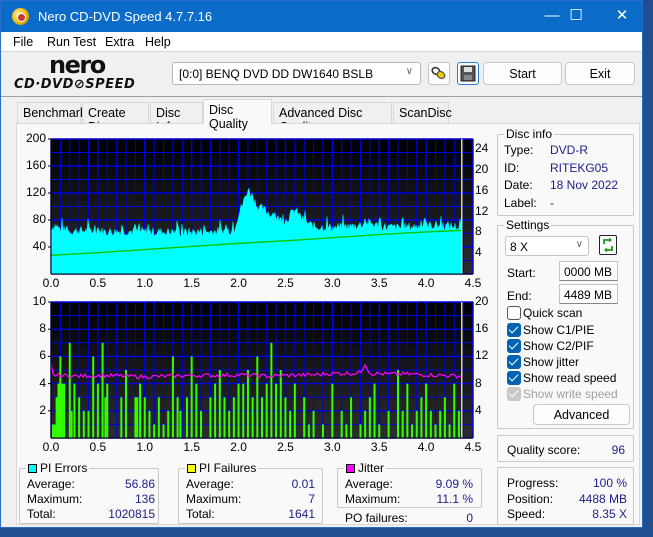 The width and height of the screenshot is (653, 537). Describe the element at coordinates (518, 185) in the screenshot. I see `disc-date-label: Date:` at that location.